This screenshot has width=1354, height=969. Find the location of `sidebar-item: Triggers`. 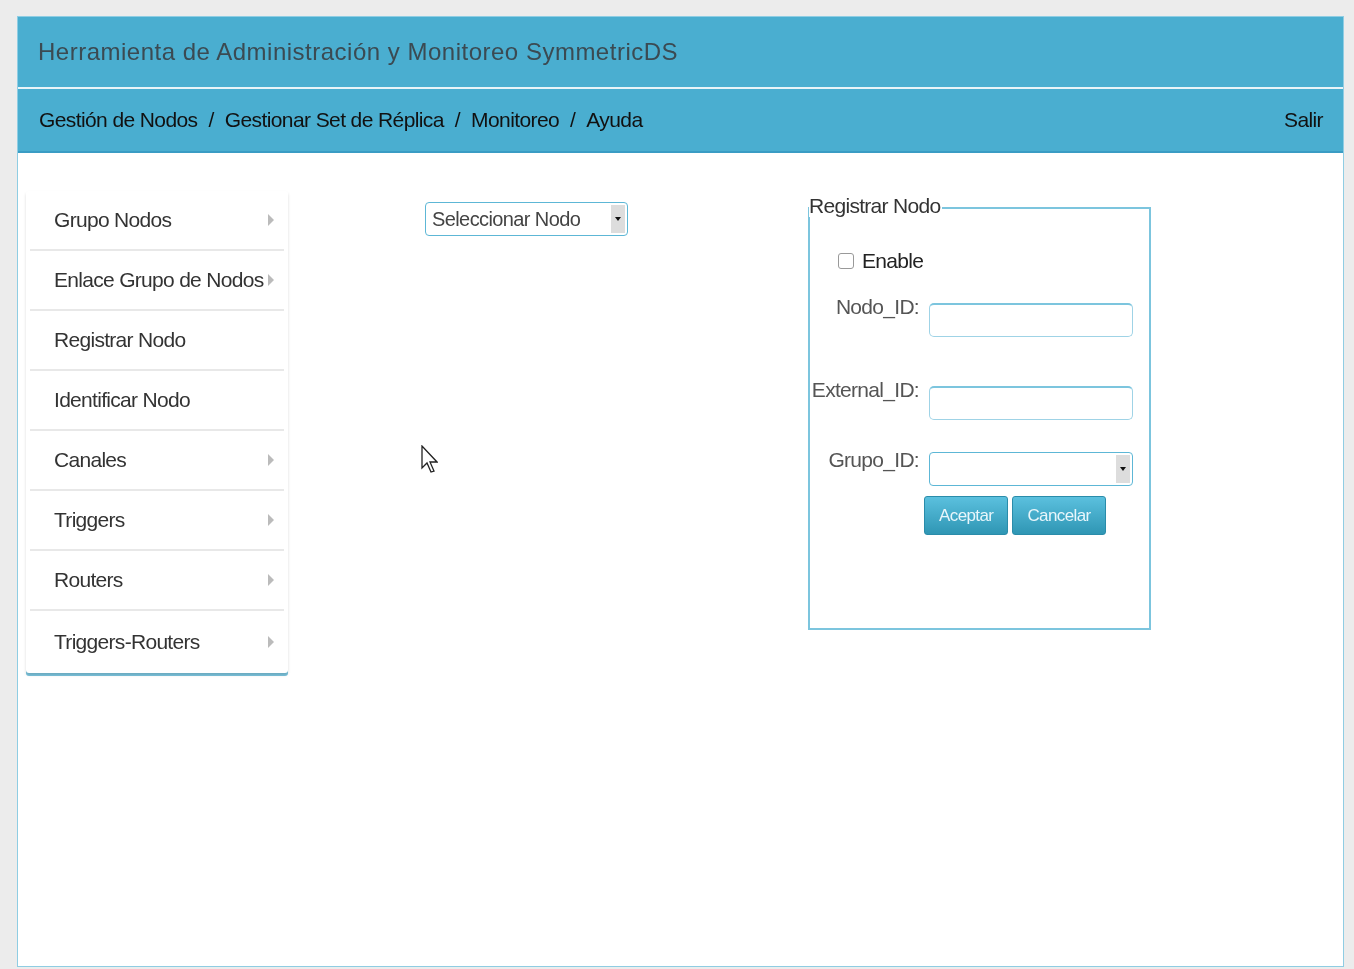

sidebar-item: Triggers is located at coordinates (157, 521).